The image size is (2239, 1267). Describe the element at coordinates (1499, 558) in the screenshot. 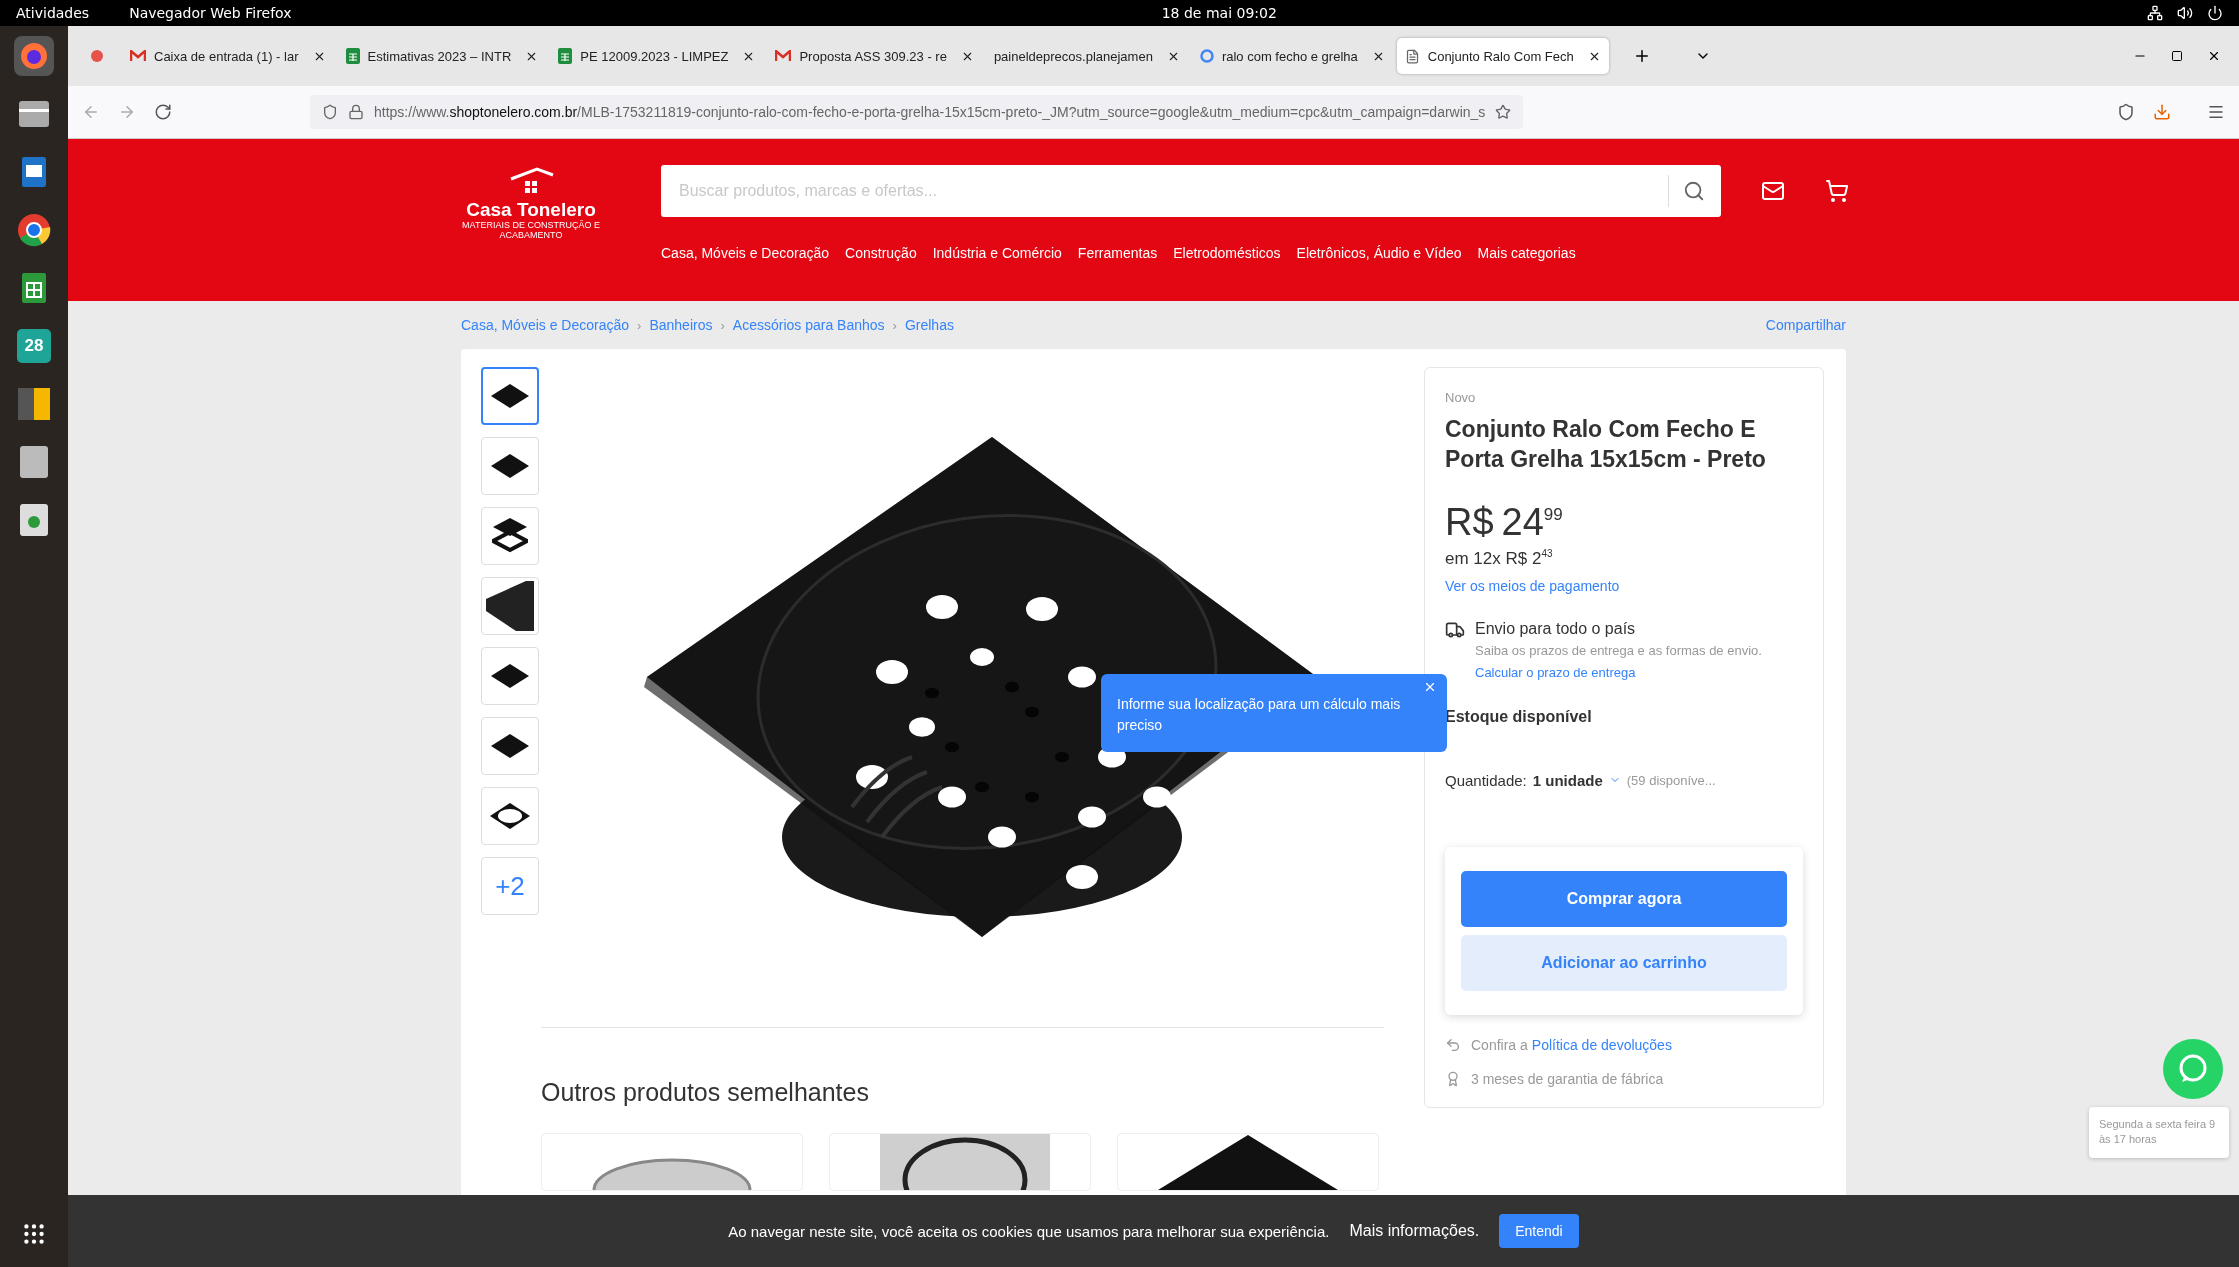

I see `installments-text: em 12x R$ 2$^{43}$` at that location.